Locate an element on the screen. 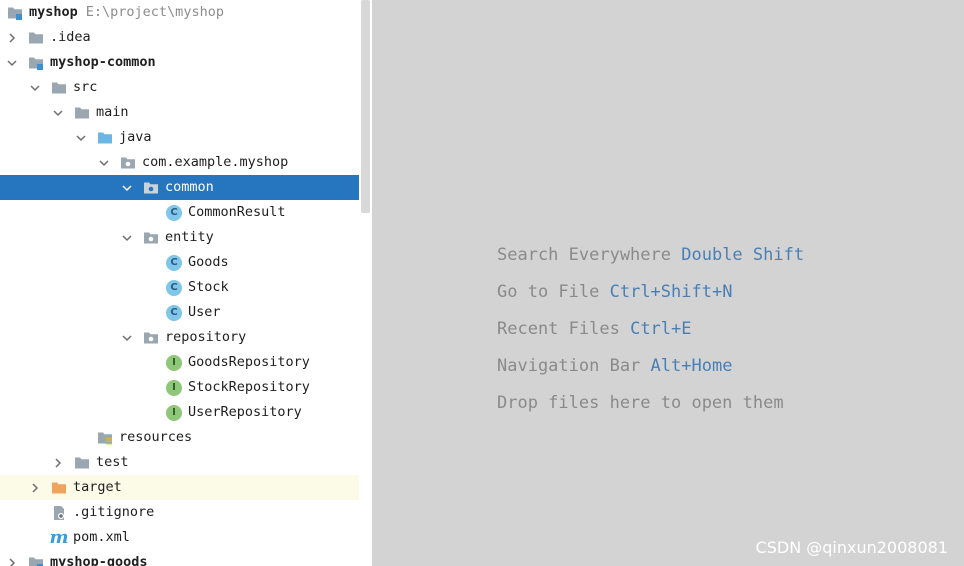 The image size is (964, 566). tree-scrollbar is located at coordinates (365, 283).